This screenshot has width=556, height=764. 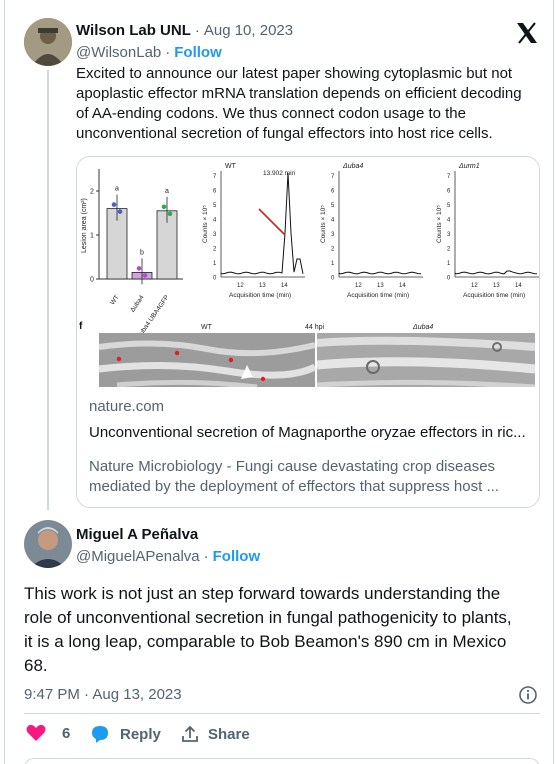 I want to click on panel-title: WT, so click(x=231, y=166).